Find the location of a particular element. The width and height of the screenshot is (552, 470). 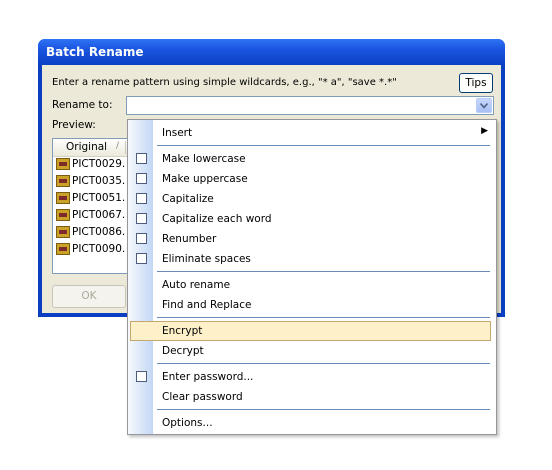

file-name: PICT0090. is located at coordinates (99, 249).